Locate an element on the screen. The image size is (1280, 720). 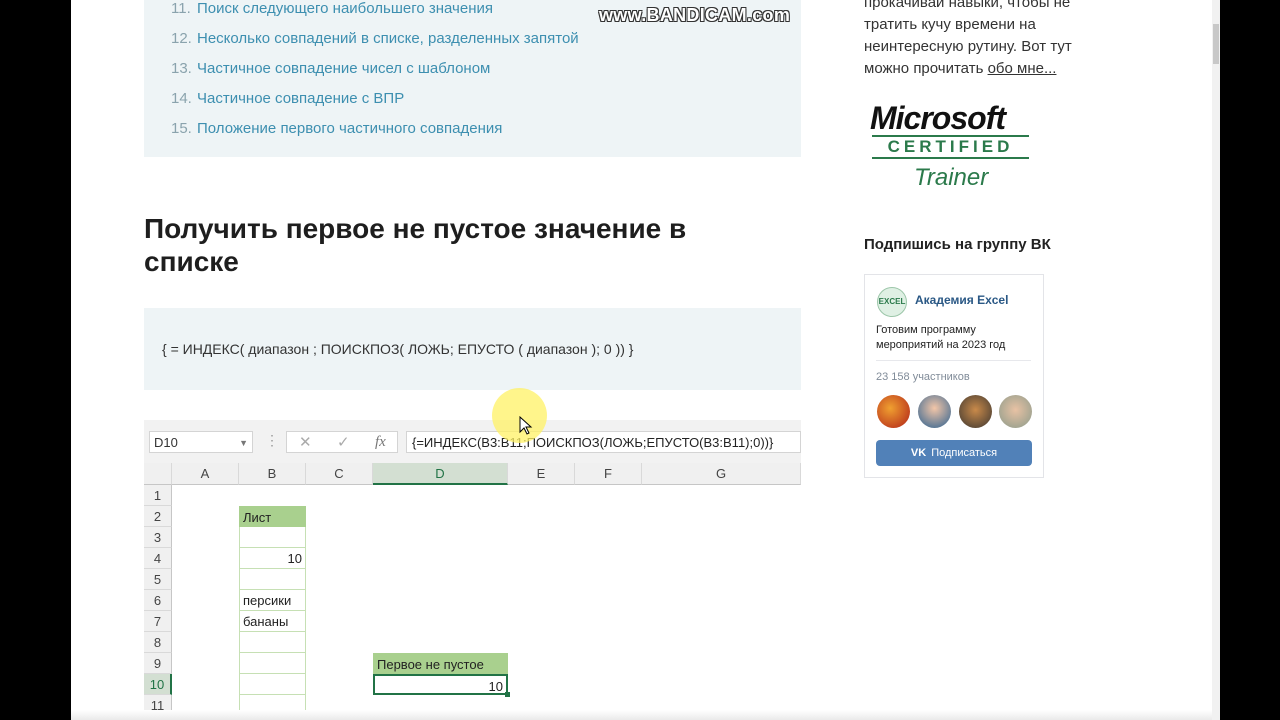
cell-b6: персики is located at coordinates (272, 600).